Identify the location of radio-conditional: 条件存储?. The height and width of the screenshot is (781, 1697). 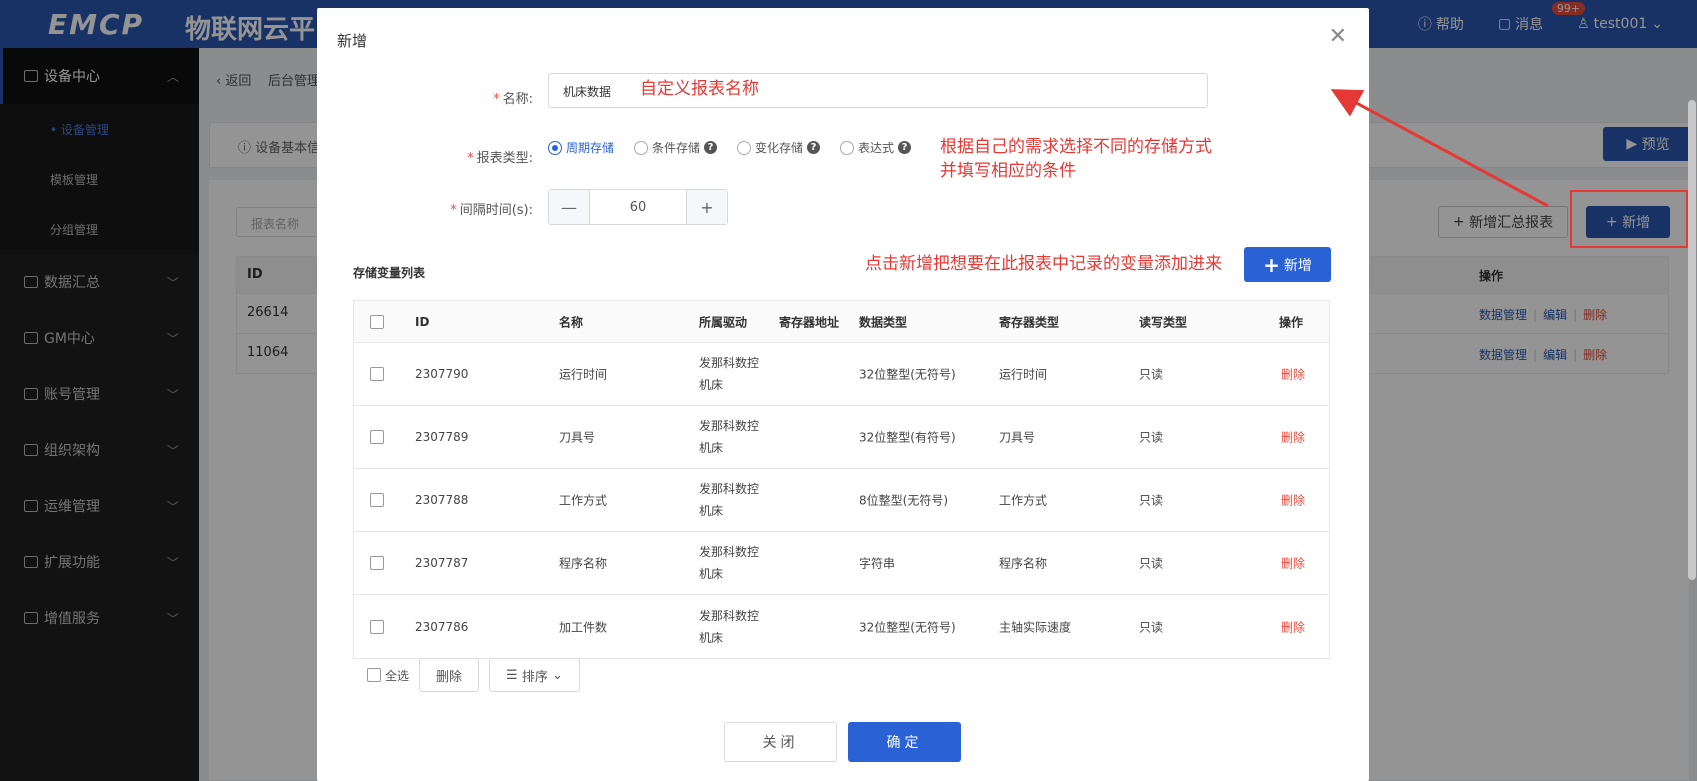
(676, 147).